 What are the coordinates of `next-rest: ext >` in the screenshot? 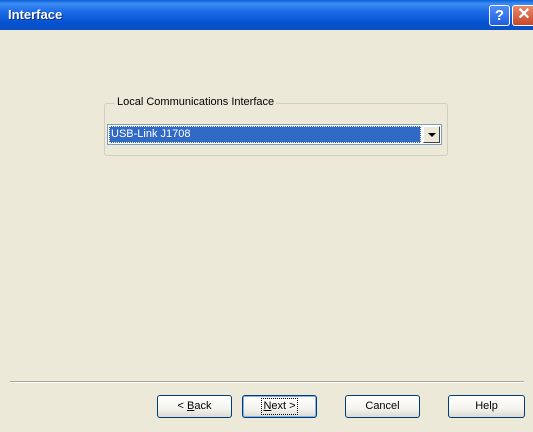 It's located at (283, 406).